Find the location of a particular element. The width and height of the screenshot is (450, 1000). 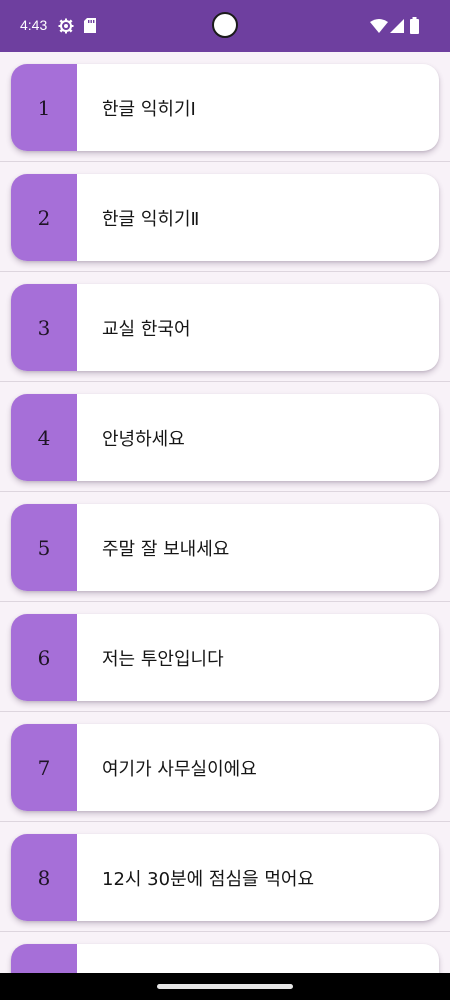

lesson-number: 7 is located at coordinates (44, 767).